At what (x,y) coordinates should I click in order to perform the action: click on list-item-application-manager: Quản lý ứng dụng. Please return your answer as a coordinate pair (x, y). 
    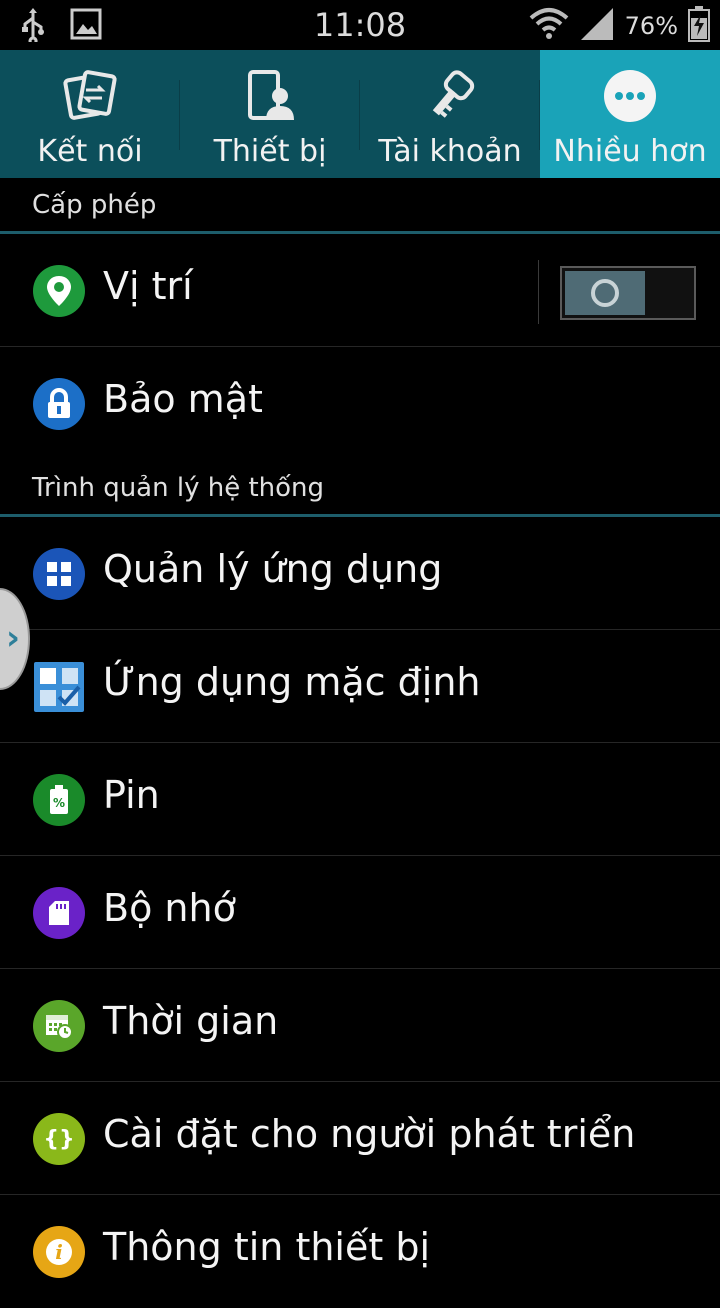
    Looking at the image, I should click on (360, 573).